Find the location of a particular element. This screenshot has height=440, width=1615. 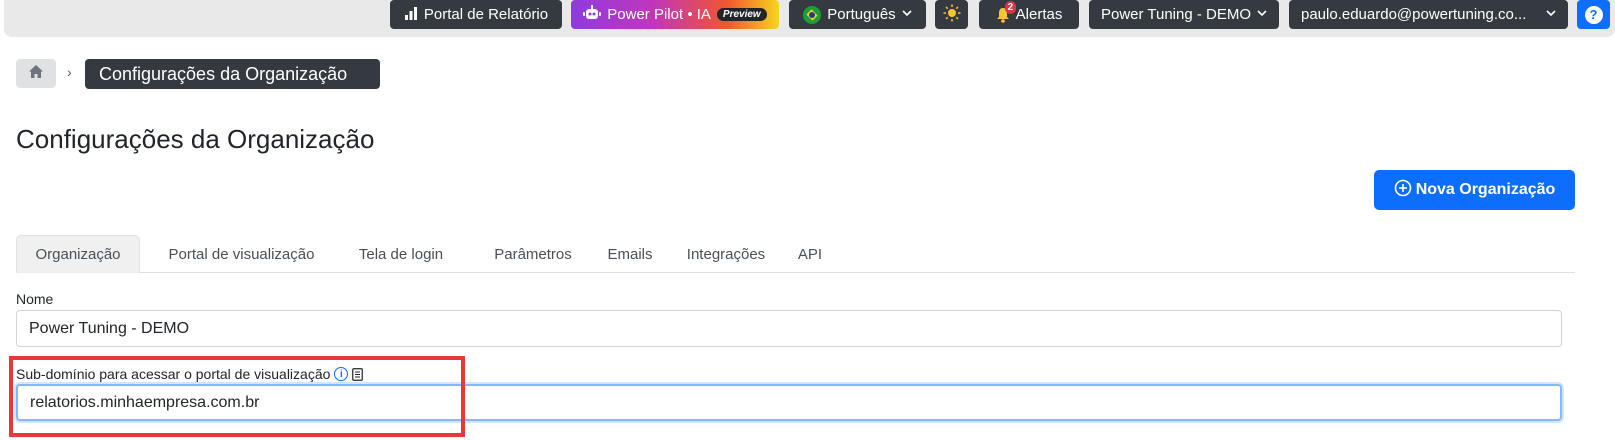

alerts-label: Alertas is located at coordinates (1039, 14).